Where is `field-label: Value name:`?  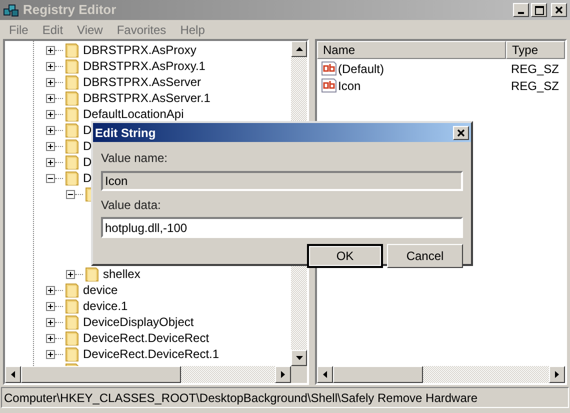
field-label: Value name: is located at coordinates (134, 158).